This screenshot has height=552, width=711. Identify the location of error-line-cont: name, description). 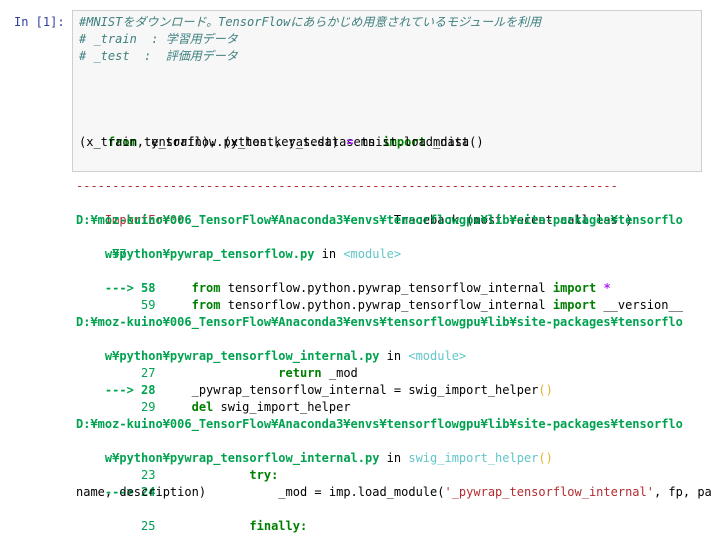
(141, 492).